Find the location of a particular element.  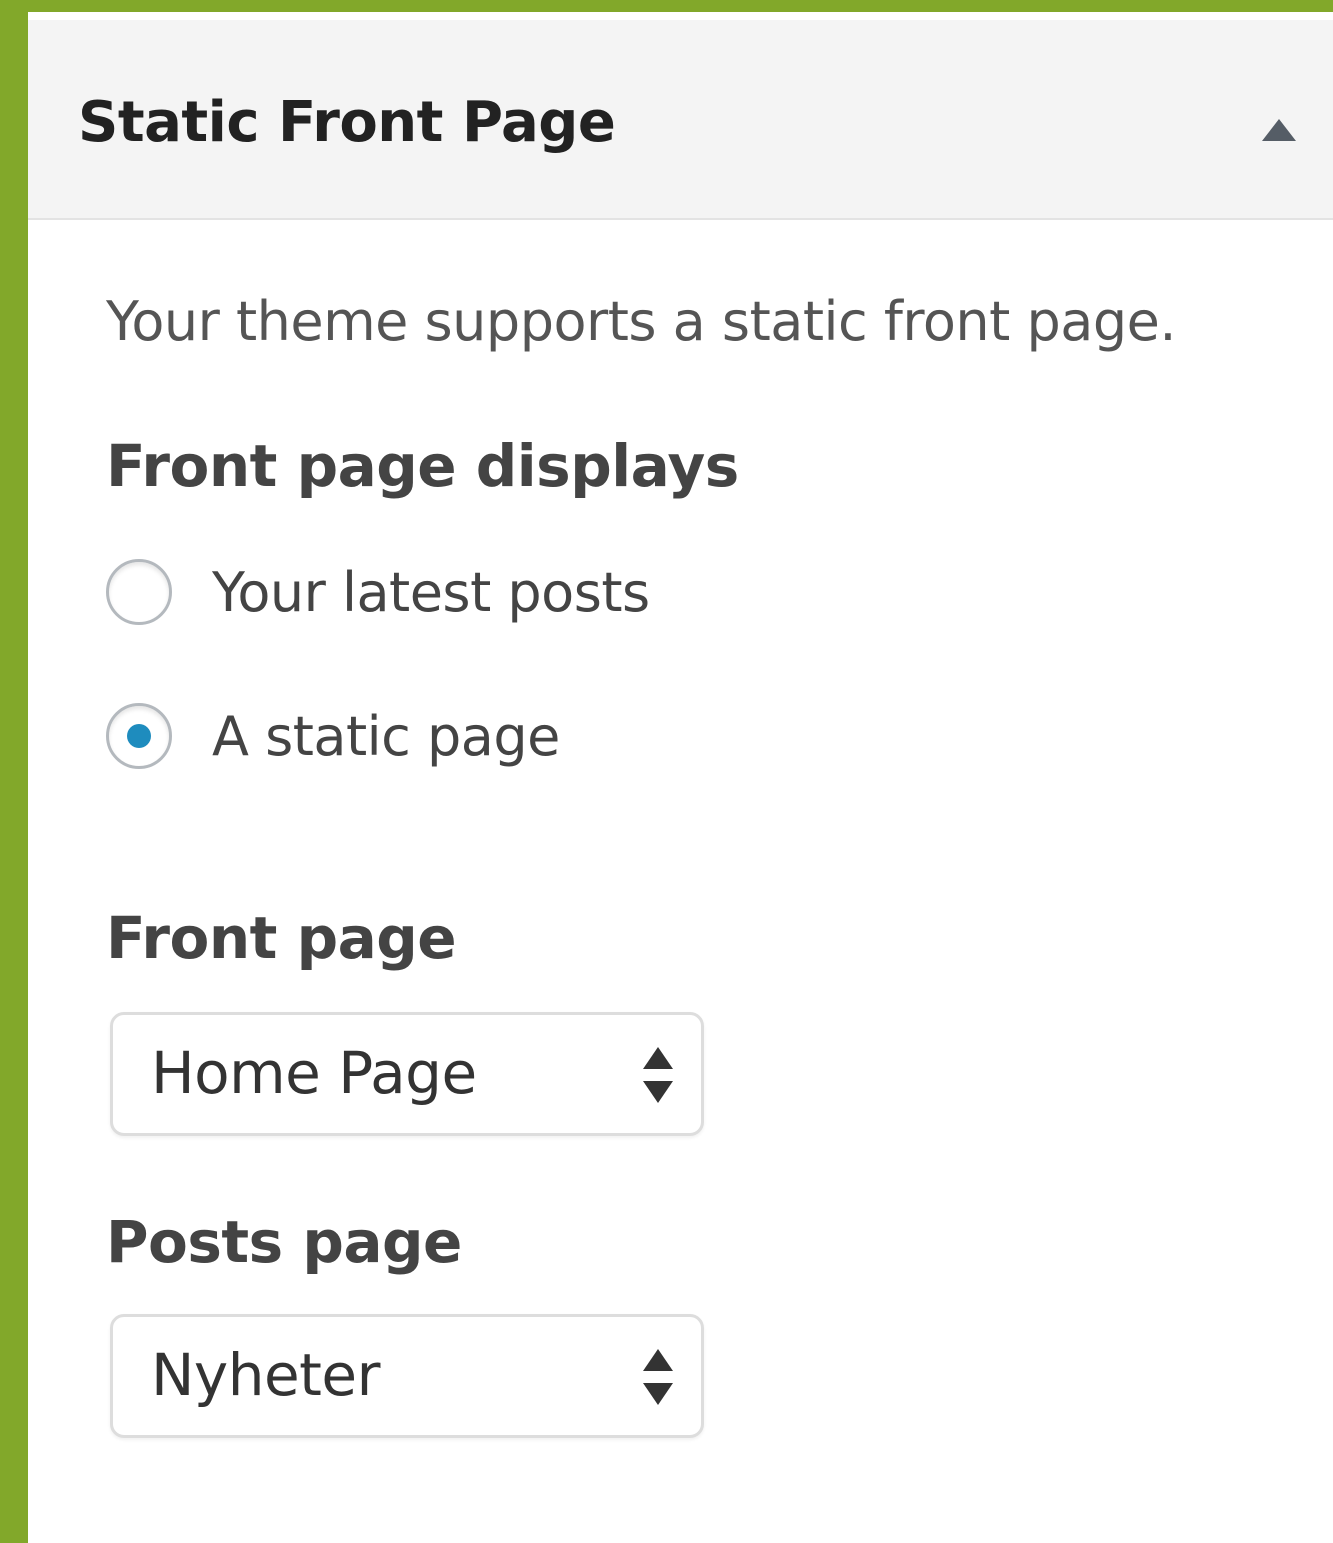

triangle-up-icon is located at coordinates (1279, 130).